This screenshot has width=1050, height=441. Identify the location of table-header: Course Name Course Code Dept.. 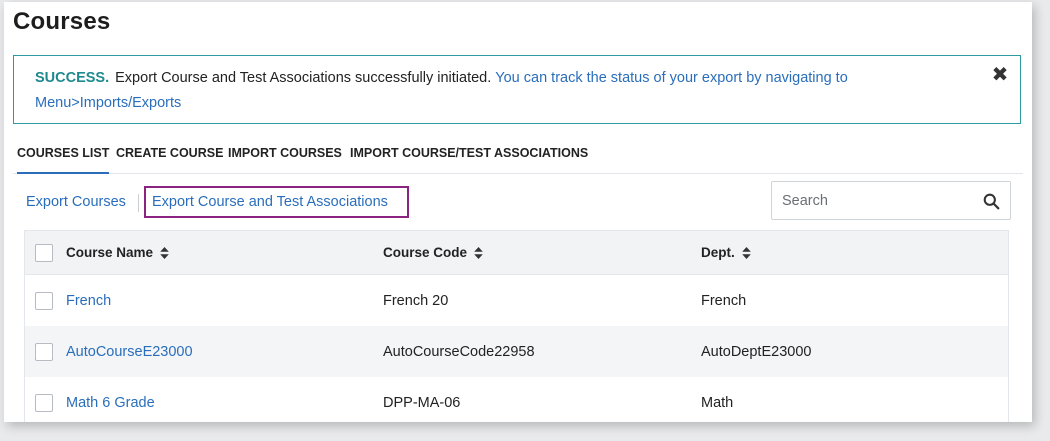
(516, 253).